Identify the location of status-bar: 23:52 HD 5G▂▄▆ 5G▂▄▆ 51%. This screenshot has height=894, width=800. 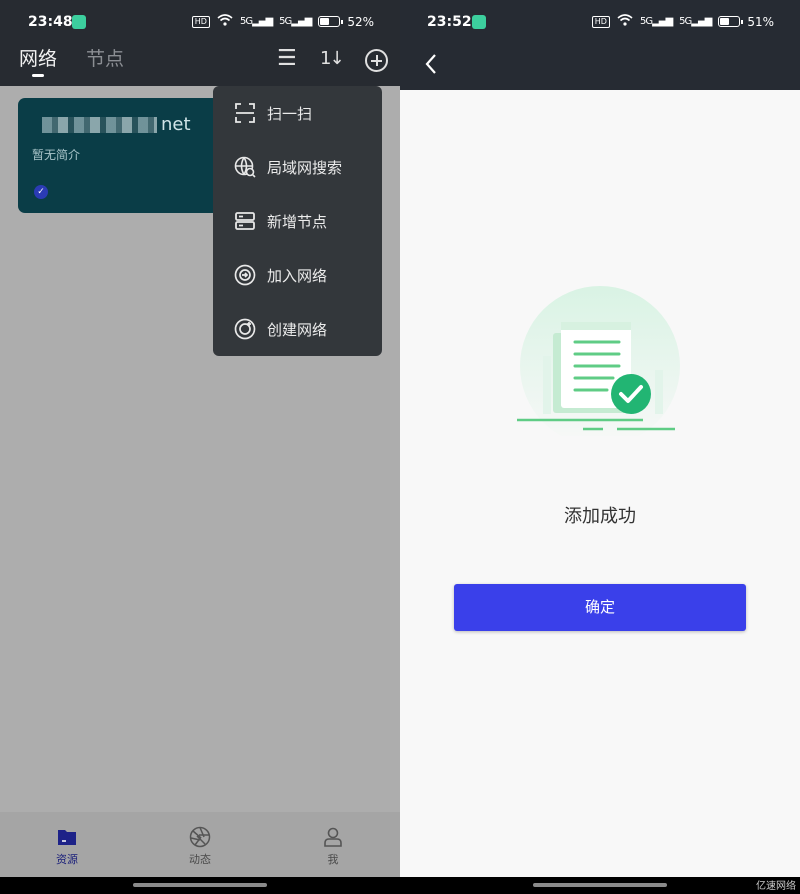
(600, 22).